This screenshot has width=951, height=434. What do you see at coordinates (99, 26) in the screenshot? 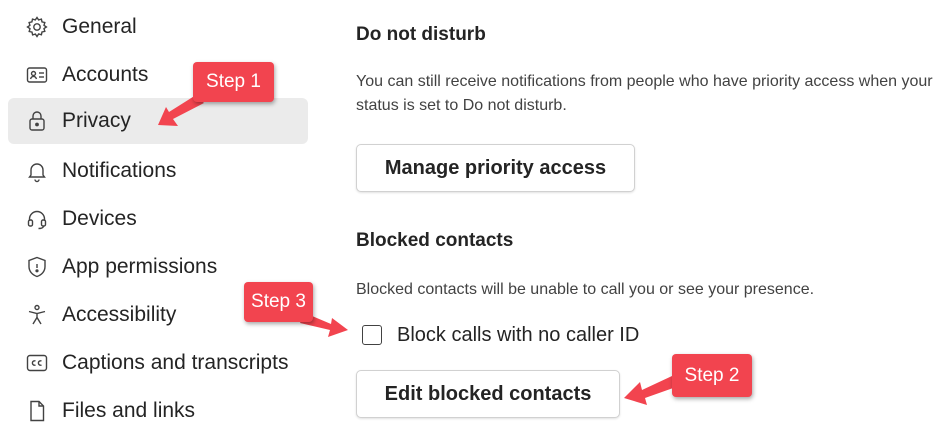
I see `sidebar-item-label: General` at bounding box center [99, 26].